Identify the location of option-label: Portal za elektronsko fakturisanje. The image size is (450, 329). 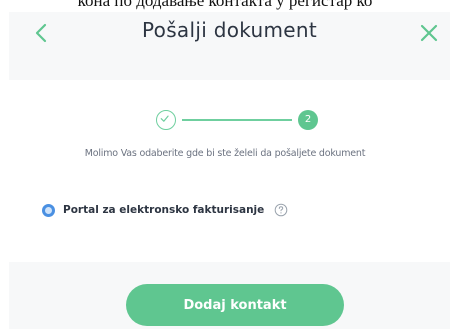
(163, 210).